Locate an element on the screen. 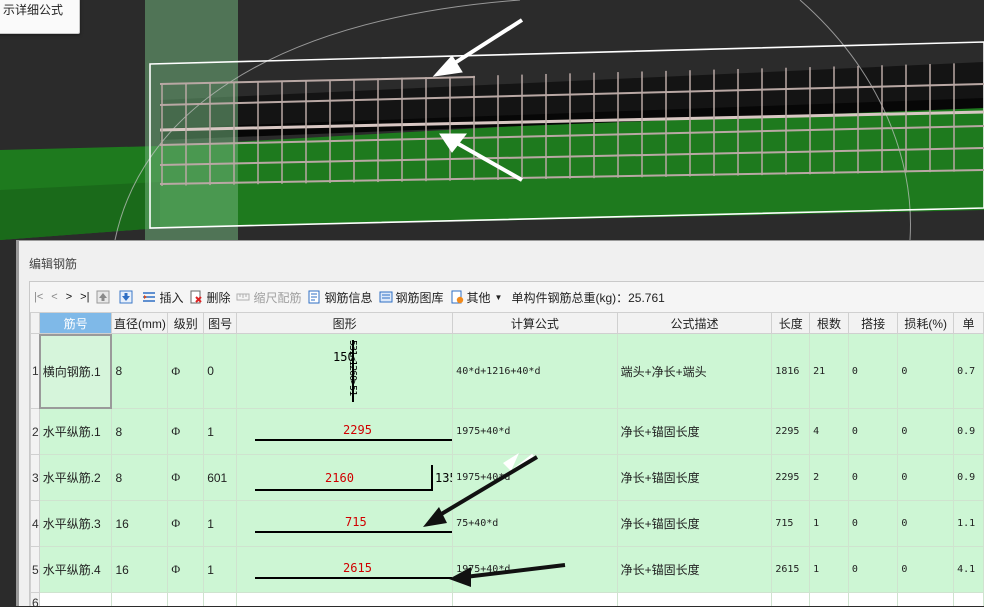 This screenshot has height=607, width=984. bar-no-cell: 横向钢筋.1 is located at coordinates (75, 371).